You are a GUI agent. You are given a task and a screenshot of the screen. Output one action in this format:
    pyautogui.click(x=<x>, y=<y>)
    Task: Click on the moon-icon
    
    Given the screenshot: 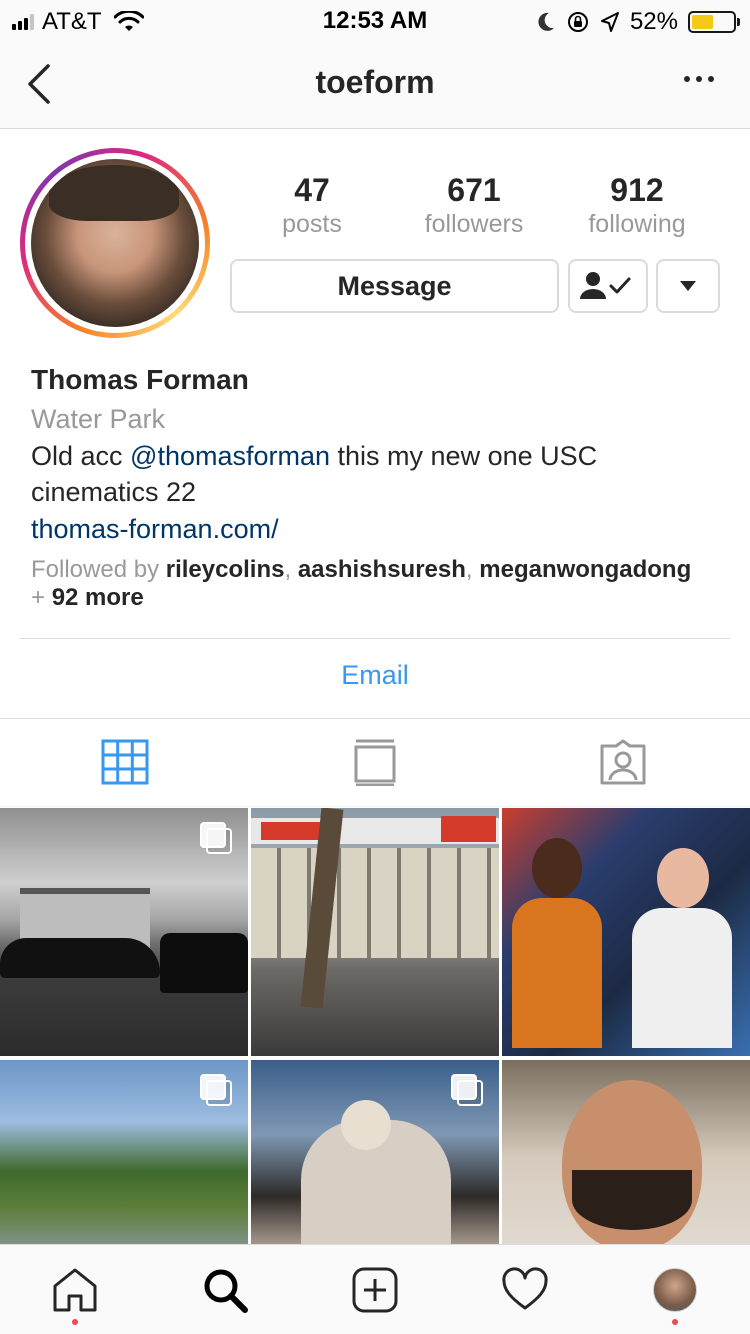 What is the action you would take?
    pyautogui.click(x=546, y=21)
    